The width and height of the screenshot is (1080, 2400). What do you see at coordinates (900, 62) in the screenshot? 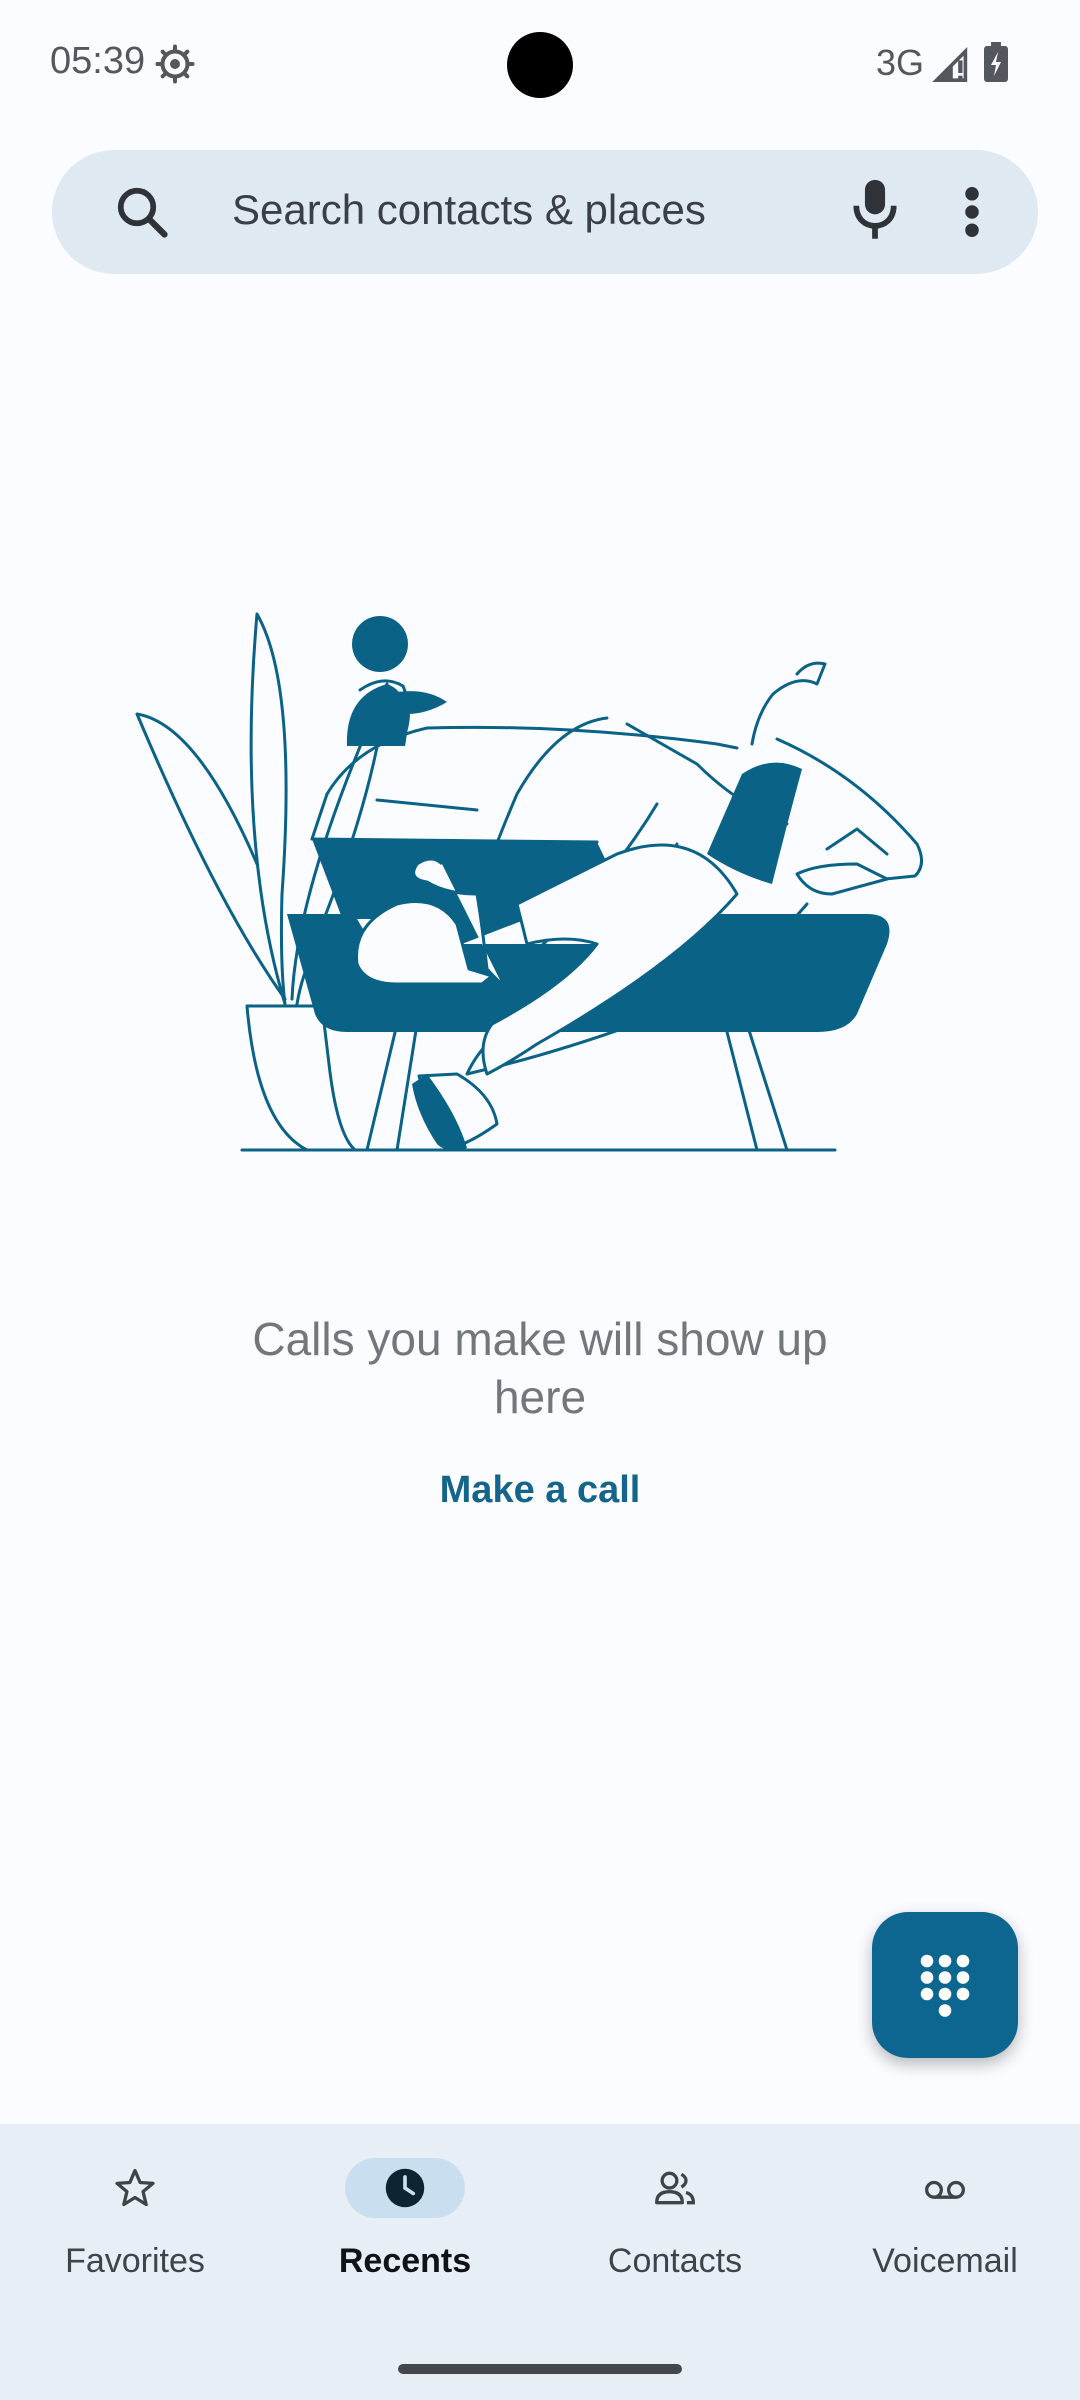
I see `network-type: 3G` at bounding box center [900, 62].